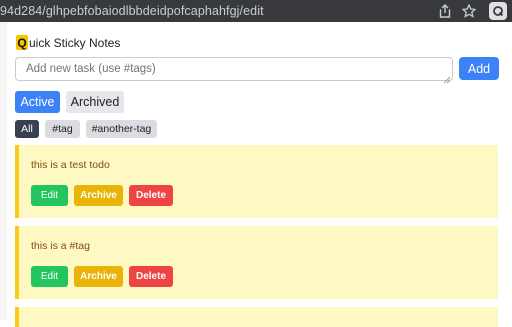 Image resolution: width=512 pixels, height=327 pixels. Describe the element at coordinates (70, 165) in the screenshot. I see `todo-text: this is a test todo` at that location.